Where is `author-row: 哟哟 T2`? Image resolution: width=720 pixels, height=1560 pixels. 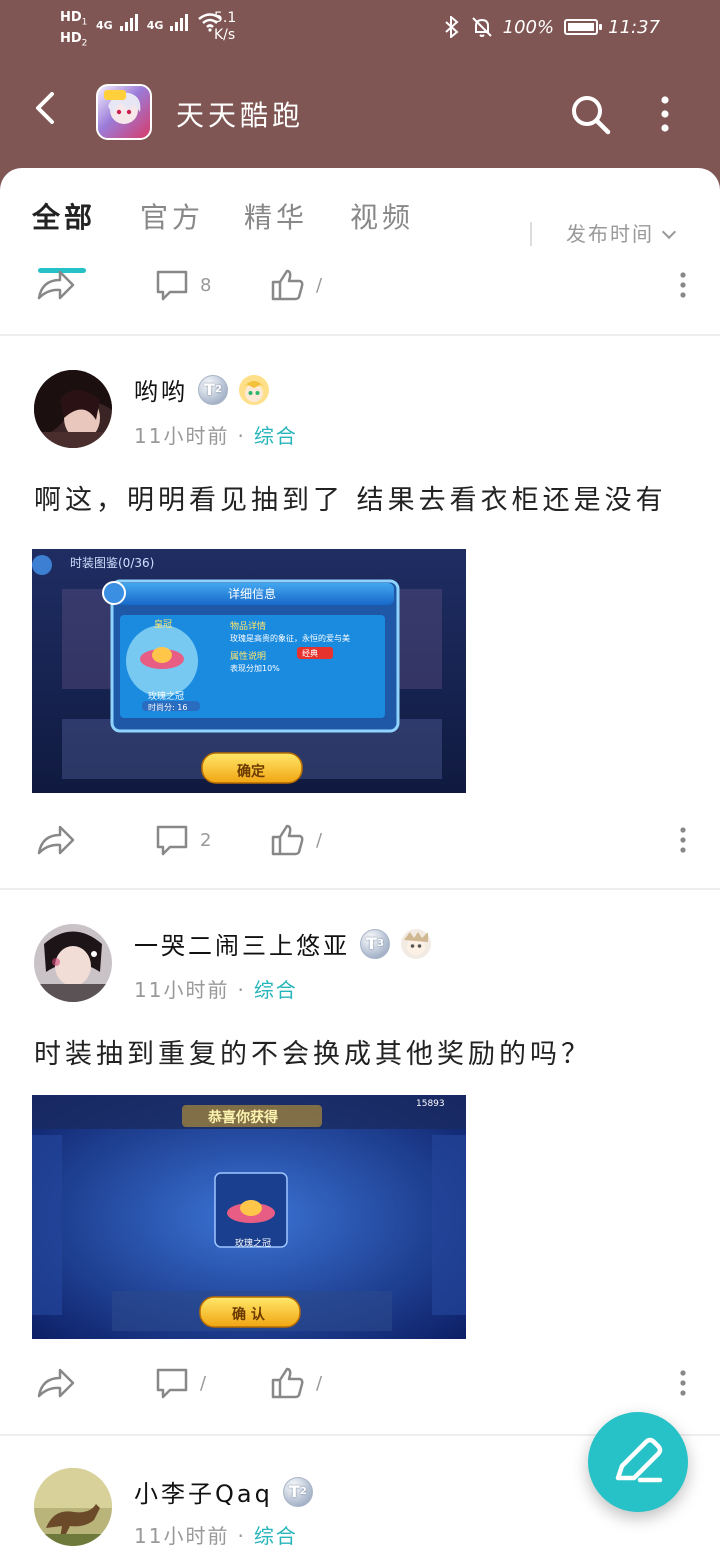
author-row: 哟哟 T2 is located at coordinates (202, 389).